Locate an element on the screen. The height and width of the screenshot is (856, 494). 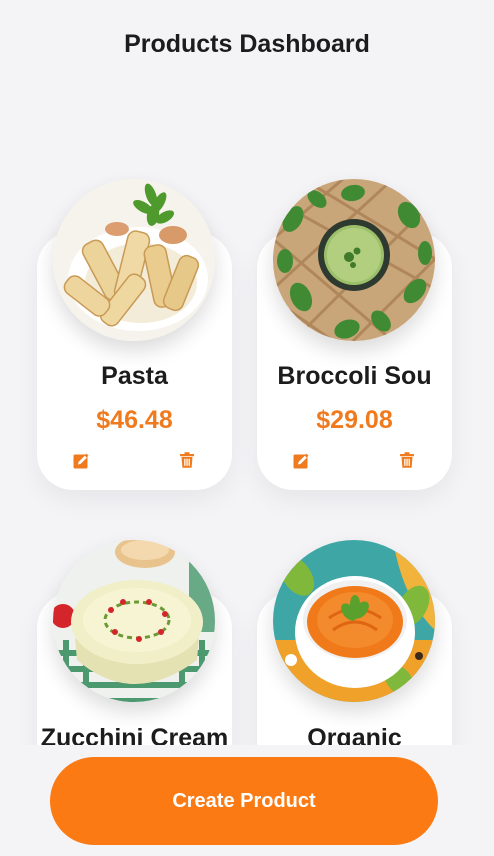
page-title: Products Dashboard is located at coordinates (247, 44).